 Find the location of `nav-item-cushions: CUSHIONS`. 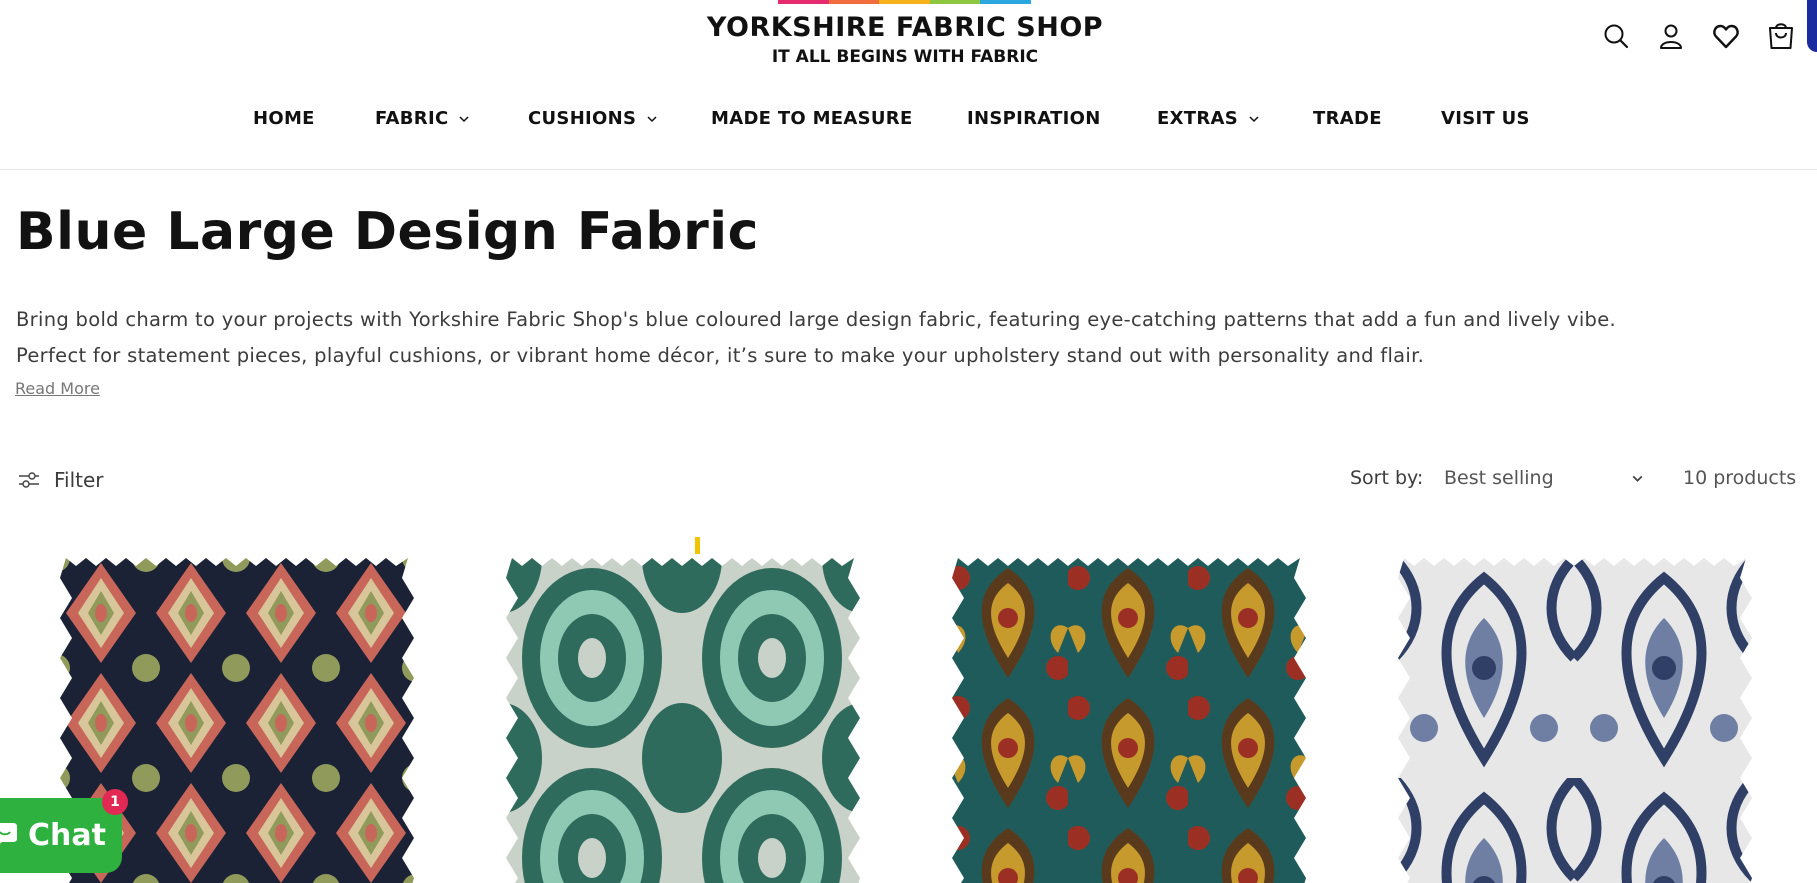

nav-item-cushions: CUSHIONS is located at coordinates (593, 118).